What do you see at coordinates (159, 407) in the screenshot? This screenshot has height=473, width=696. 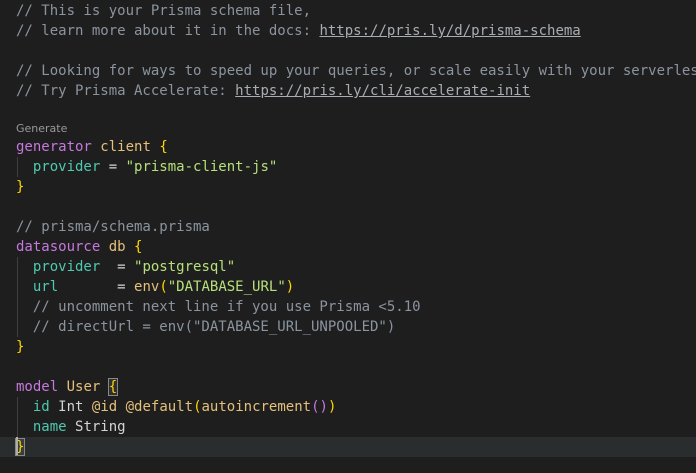 I see `attribute: @default` at bounding box center [159, 407].